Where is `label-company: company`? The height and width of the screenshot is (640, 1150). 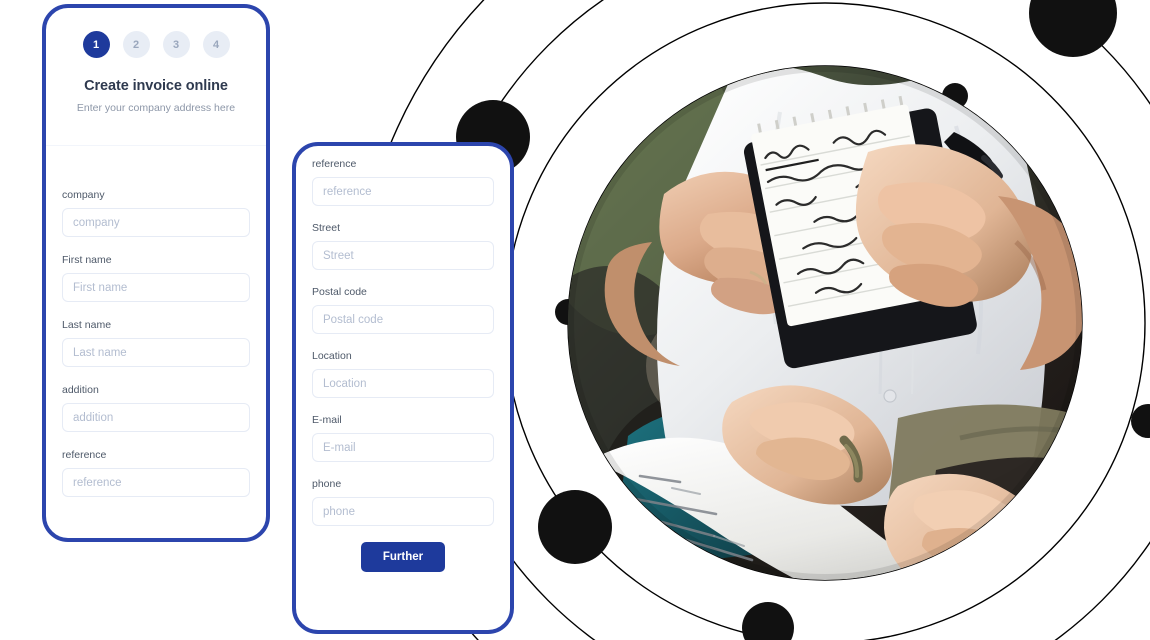 label-company: company is located at coordinates (83, 195).